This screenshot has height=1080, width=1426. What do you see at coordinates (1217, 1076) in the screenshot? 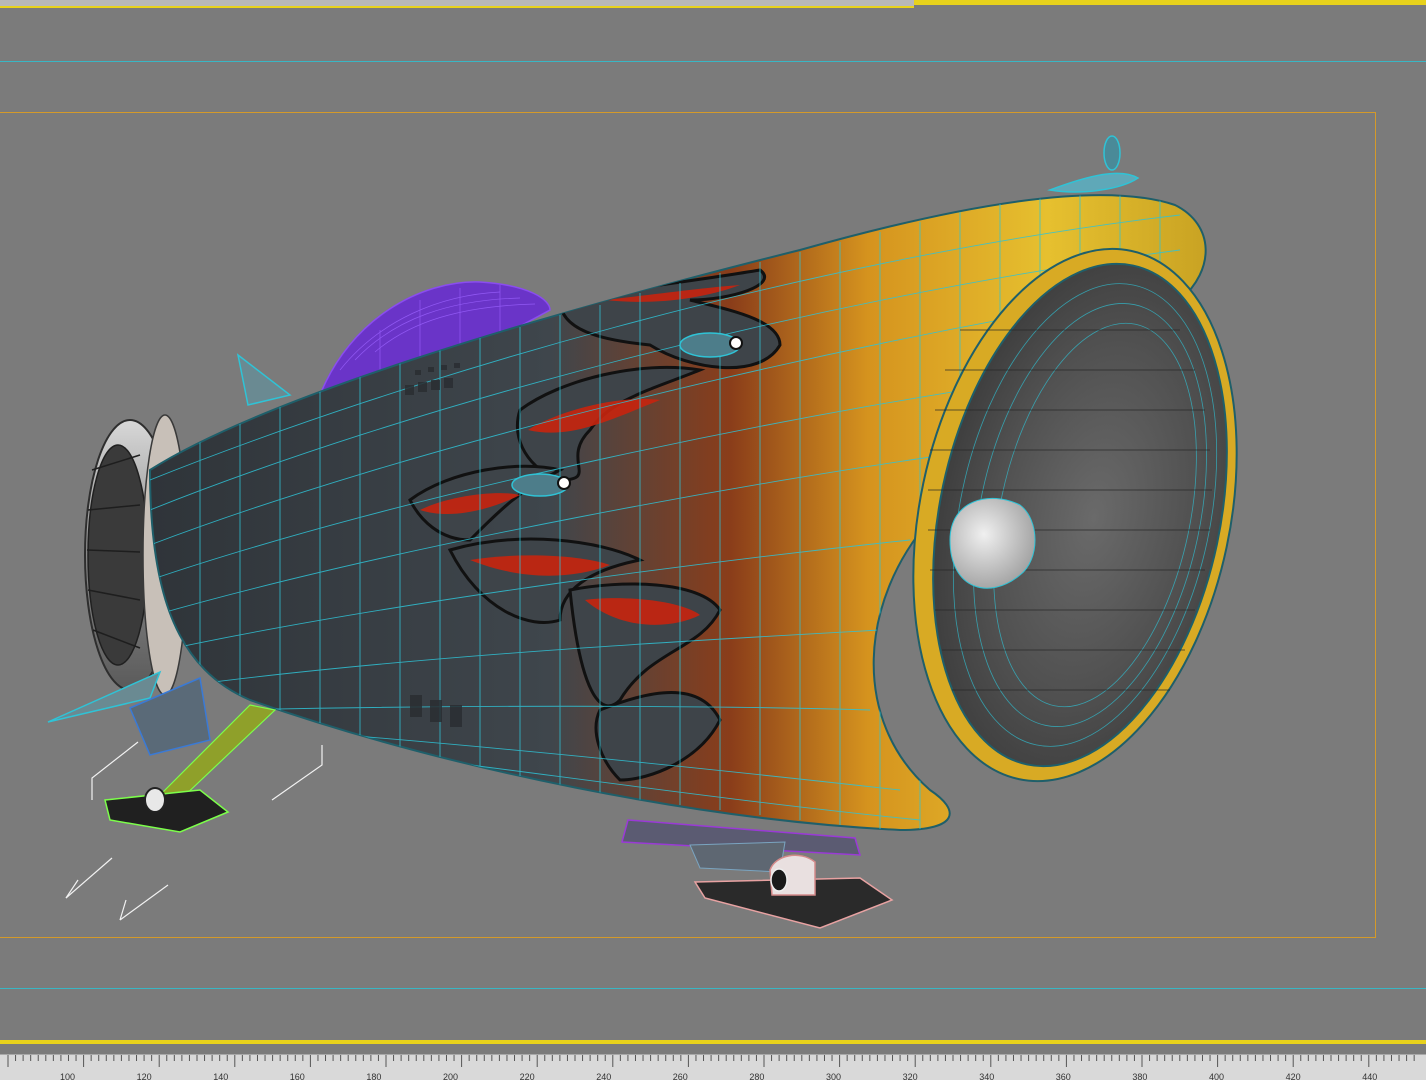
I see `ruler-label: 400` at bounding box center [1217, 1076].